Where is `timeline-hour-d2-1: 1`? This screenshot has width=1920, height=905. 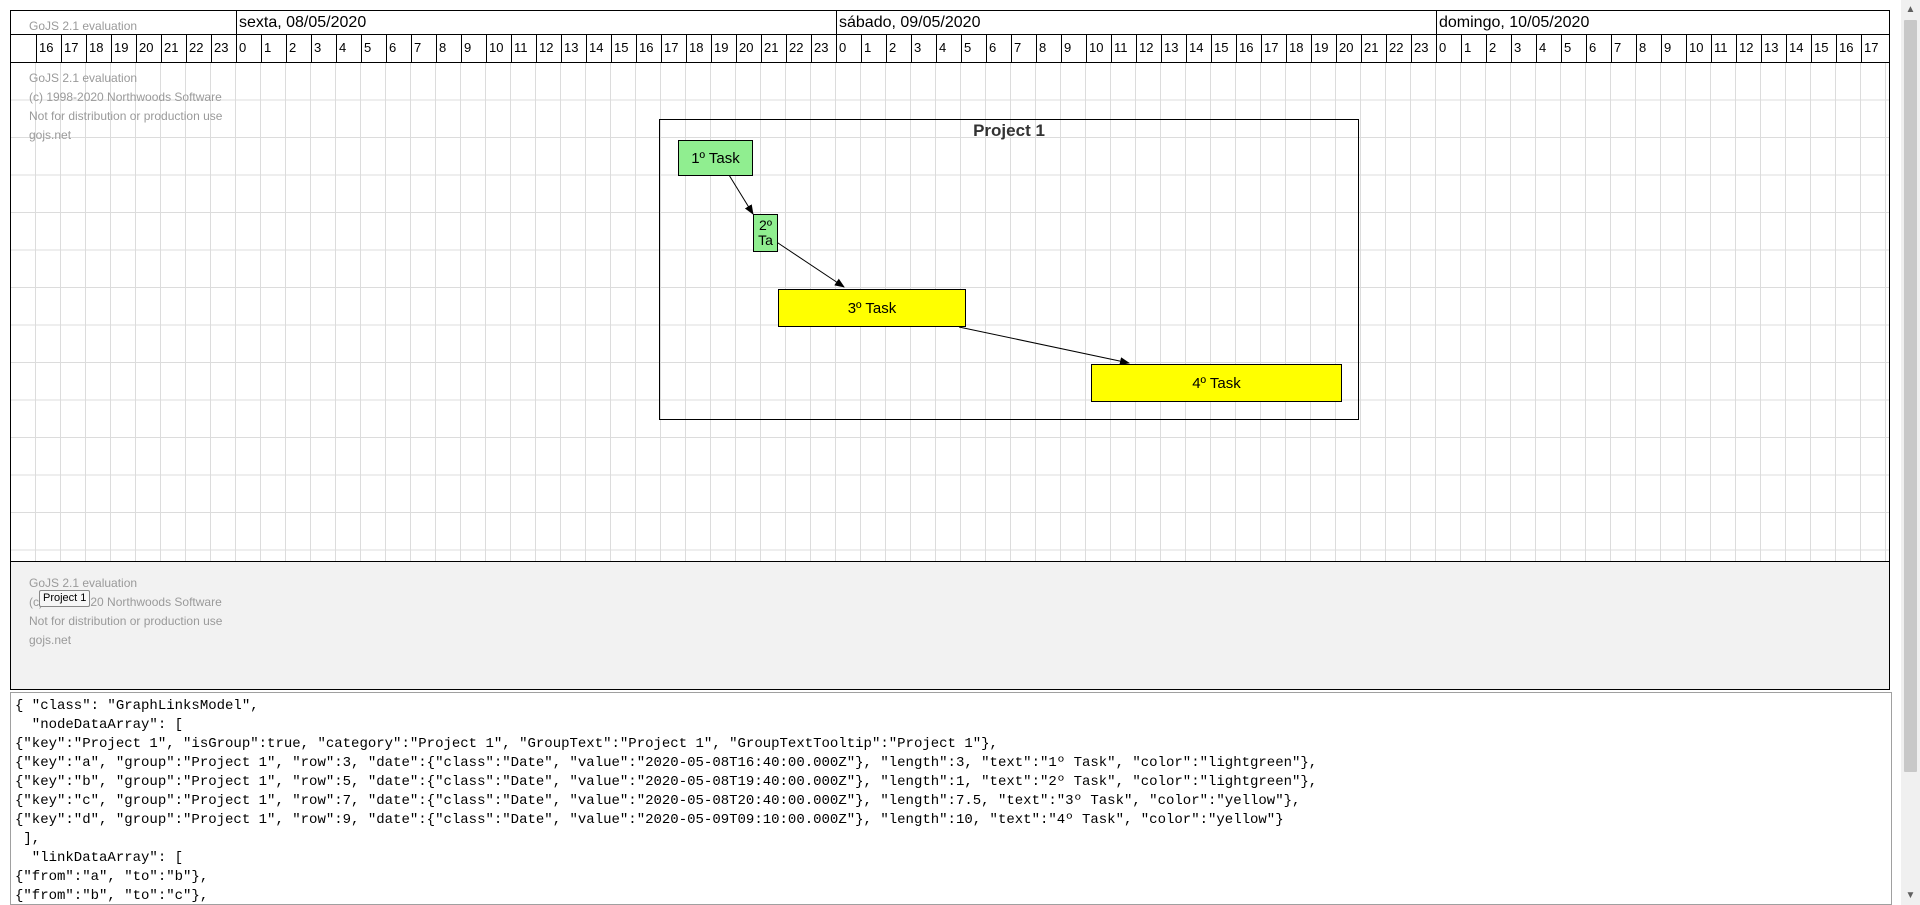
timeline-hour-d2-1: 1 is located at coordinates (873, 48).